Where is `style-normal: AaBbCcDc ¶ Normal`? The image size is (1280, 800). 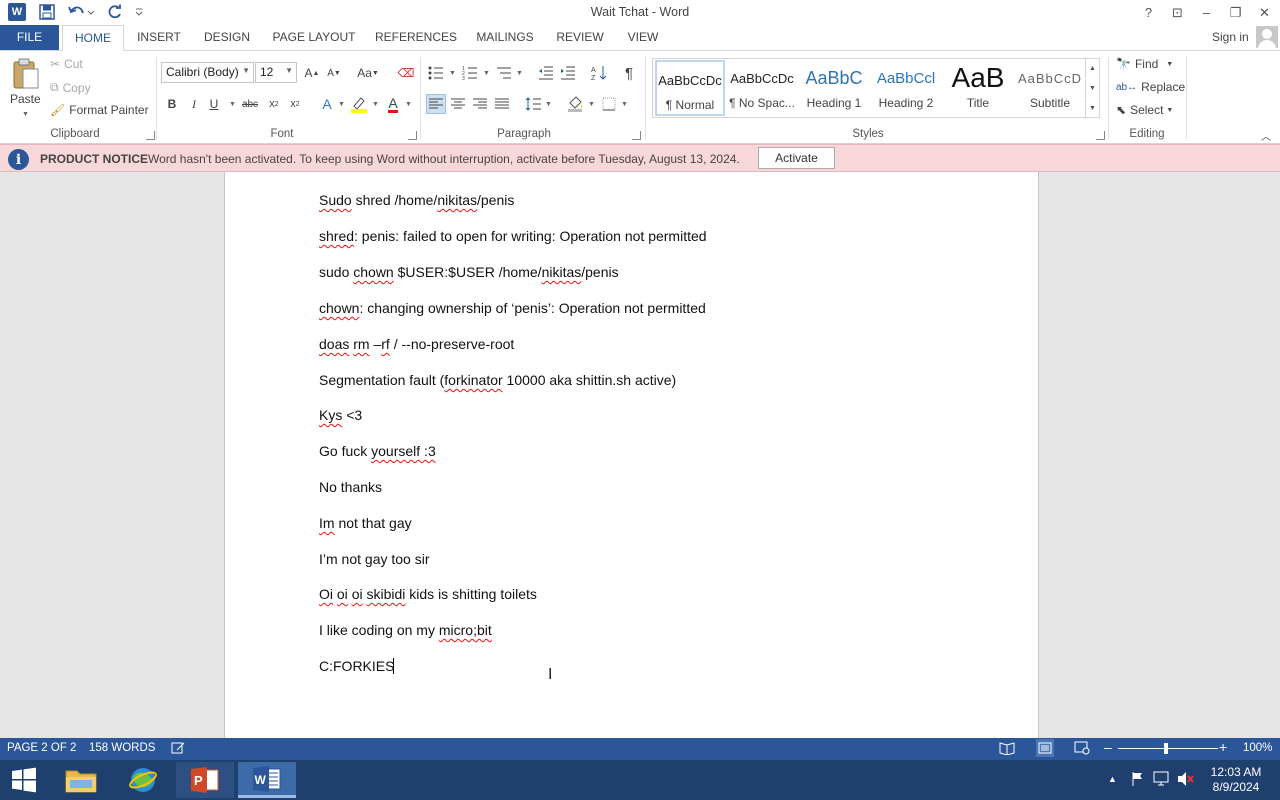 style-normal: AaBbCcDc ¶ Normal is located at coordinates (690, 88).